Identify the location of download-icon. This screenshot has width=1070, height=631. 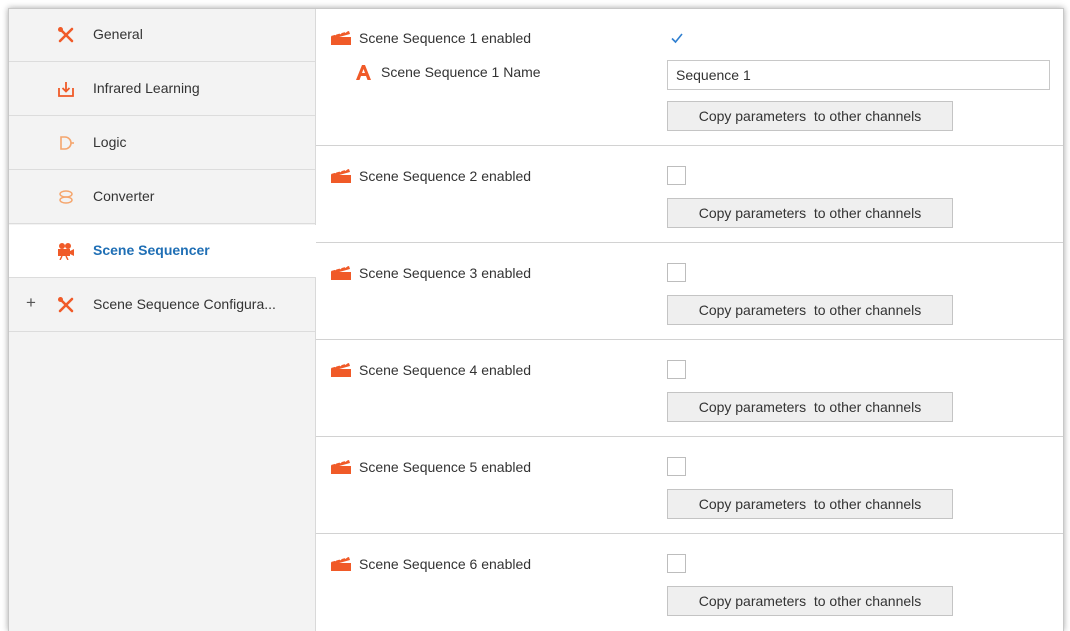
(66, 89).